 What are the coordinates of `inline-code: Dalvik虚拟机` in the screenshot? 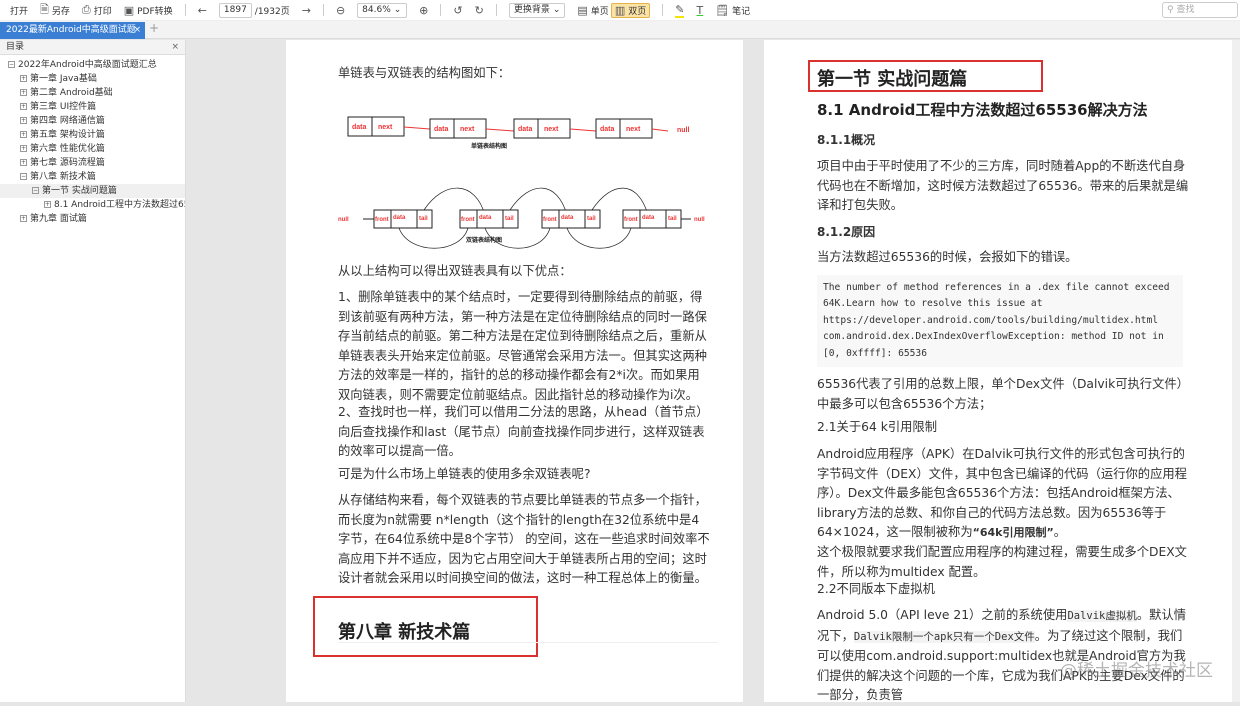 It's located at (1102, 616).